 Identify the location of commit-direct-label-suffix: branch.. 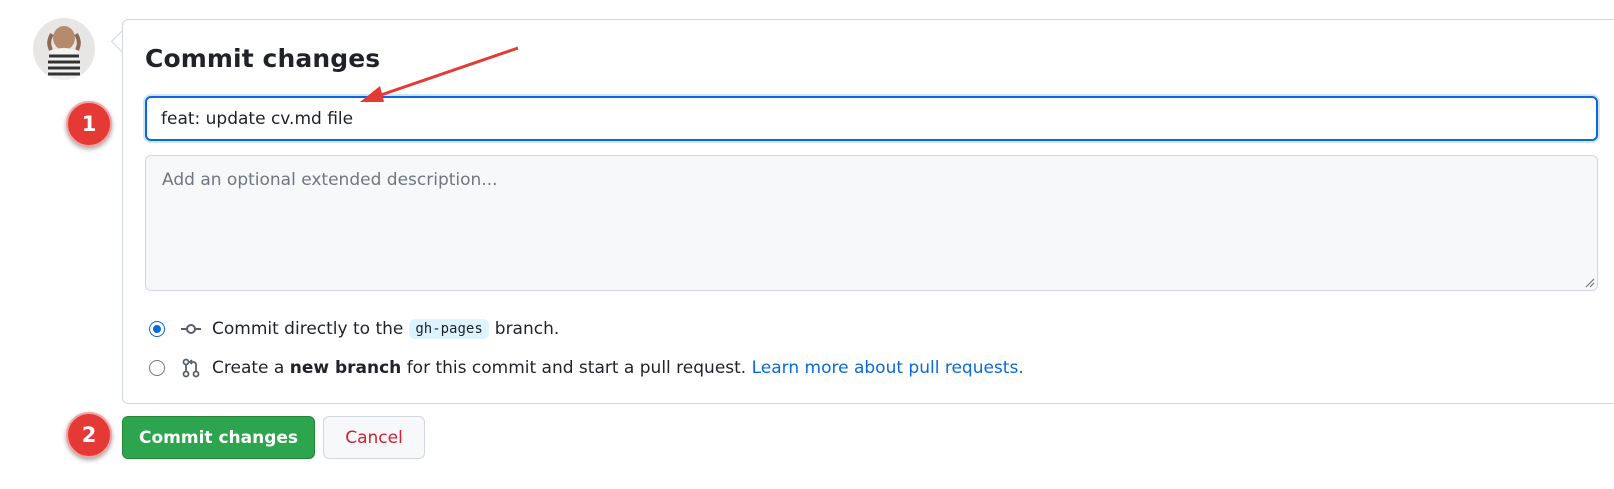
(527, 329).